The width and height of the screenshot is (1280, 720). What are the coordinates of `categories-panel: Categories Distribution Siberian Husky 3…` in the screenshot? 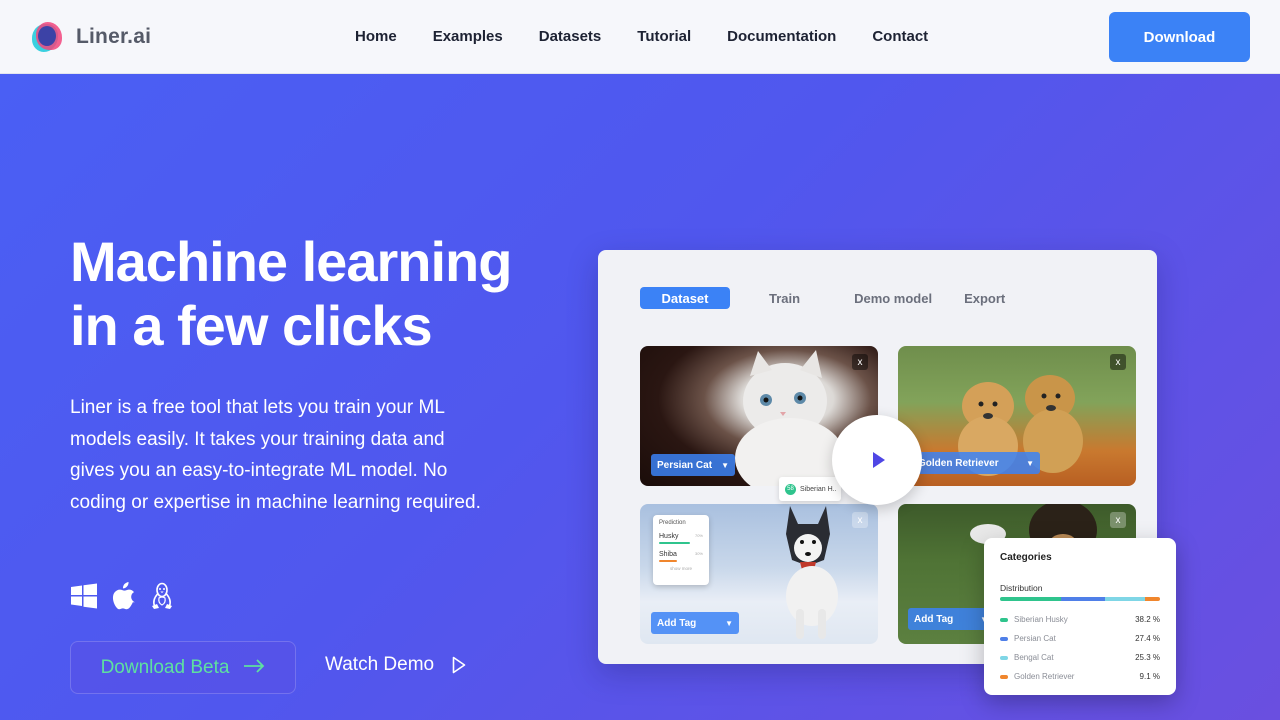 It's located at (1080, 616).